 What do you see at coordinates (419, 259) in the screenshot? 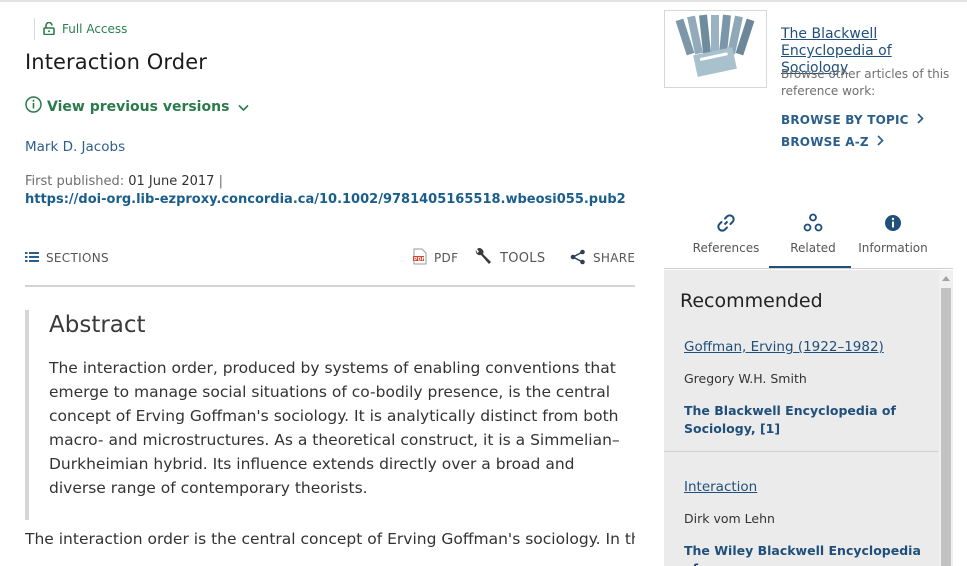
I see `svg-text: PDF` at bounding box center [419, 259].